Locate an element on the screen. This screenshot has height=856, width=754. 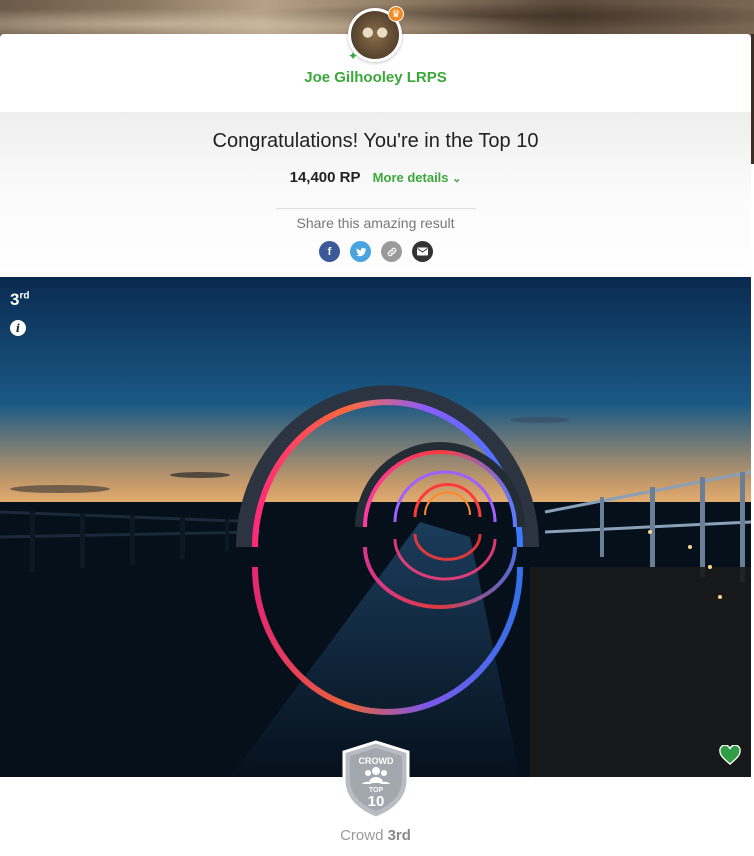
info-icon: i is located at coordinates (18, 328).